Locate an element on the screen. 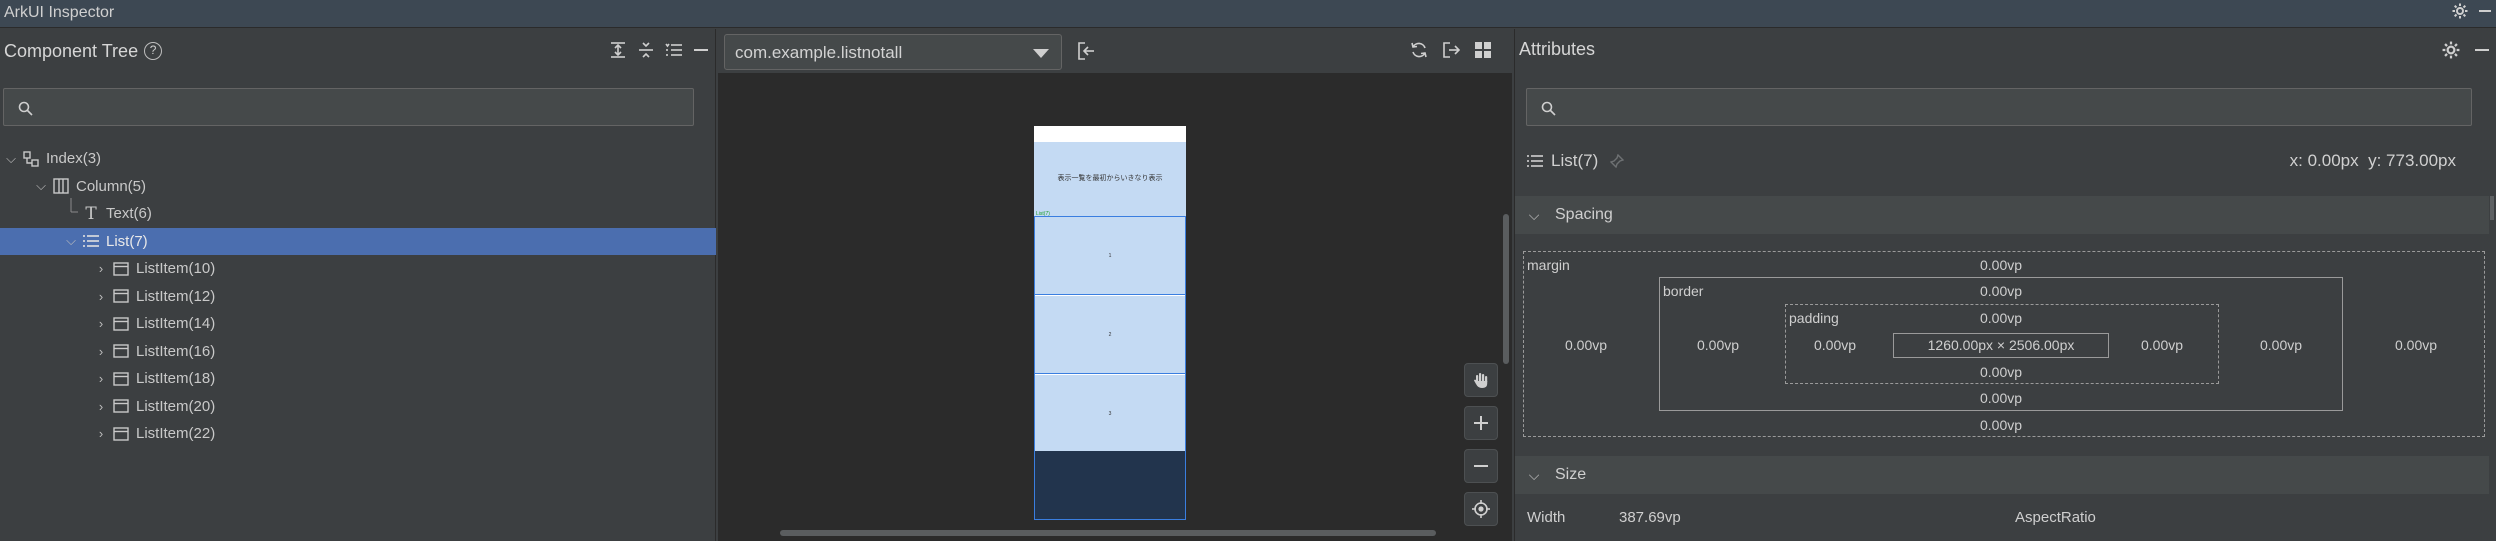 The width and height of the screenshot is (2496, 541). border-top-value: 0.00vp is located at coordinates (2001, 291).